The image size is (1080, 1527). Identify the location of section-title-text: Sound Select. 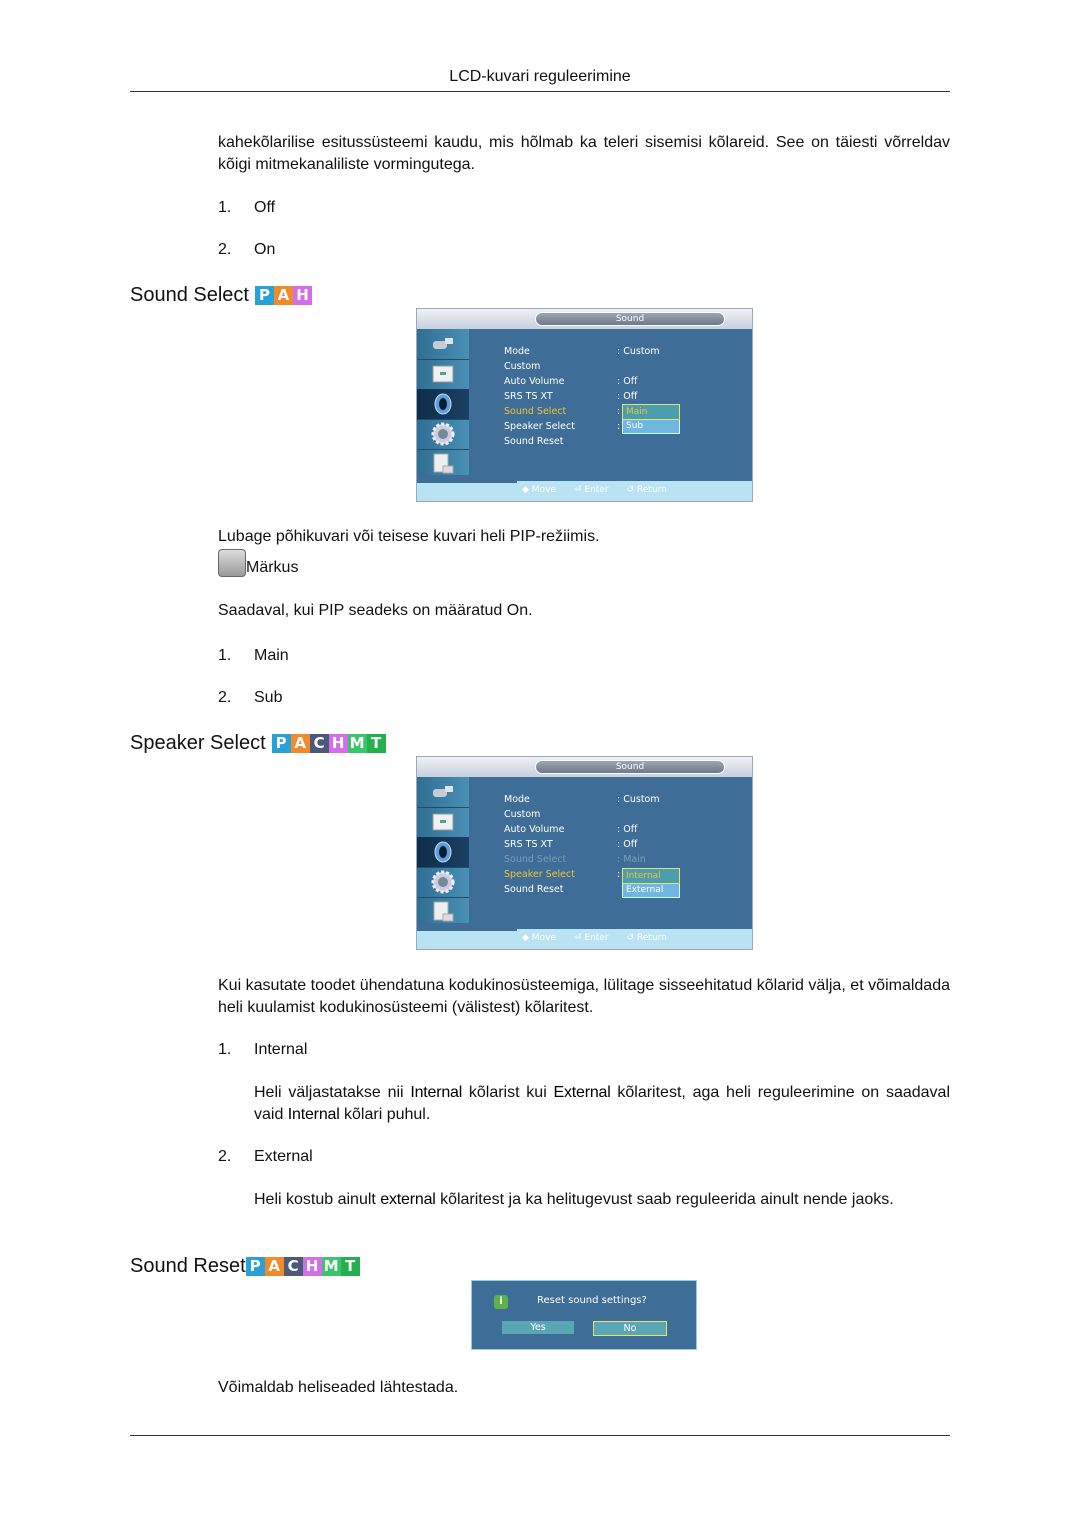
(189, 295).